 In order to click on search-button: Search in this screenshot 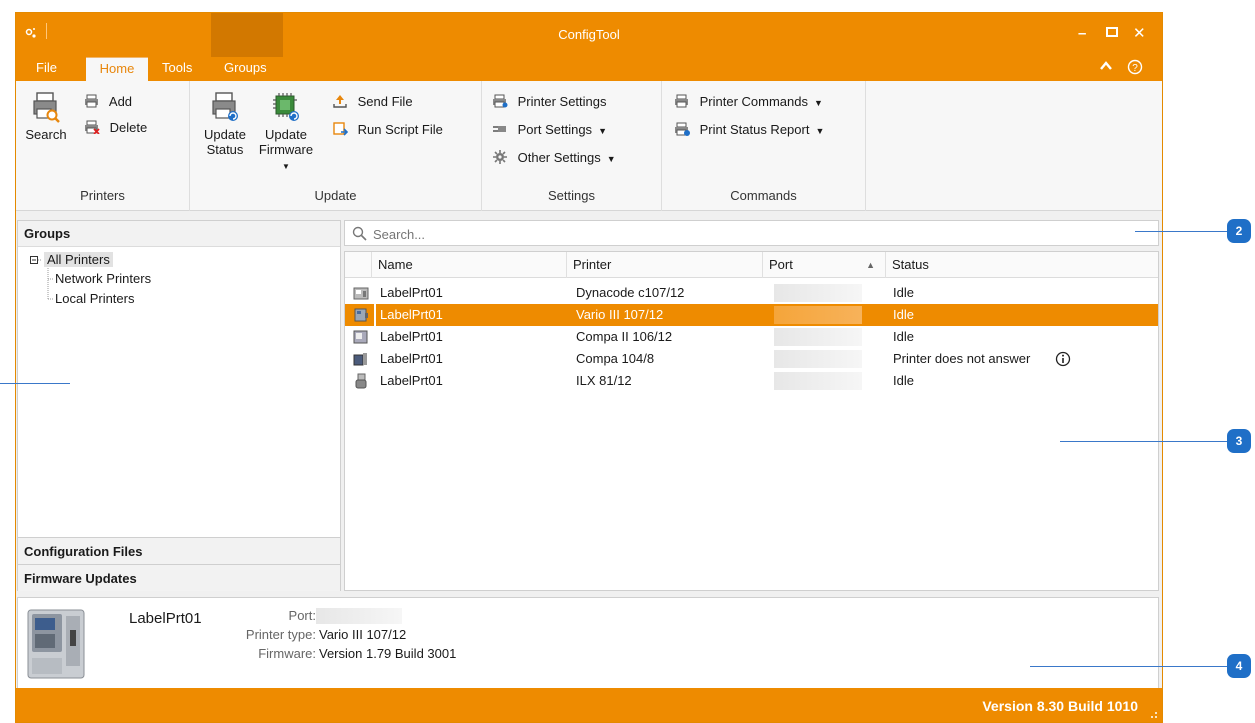, I will do `click(46, 116)`.